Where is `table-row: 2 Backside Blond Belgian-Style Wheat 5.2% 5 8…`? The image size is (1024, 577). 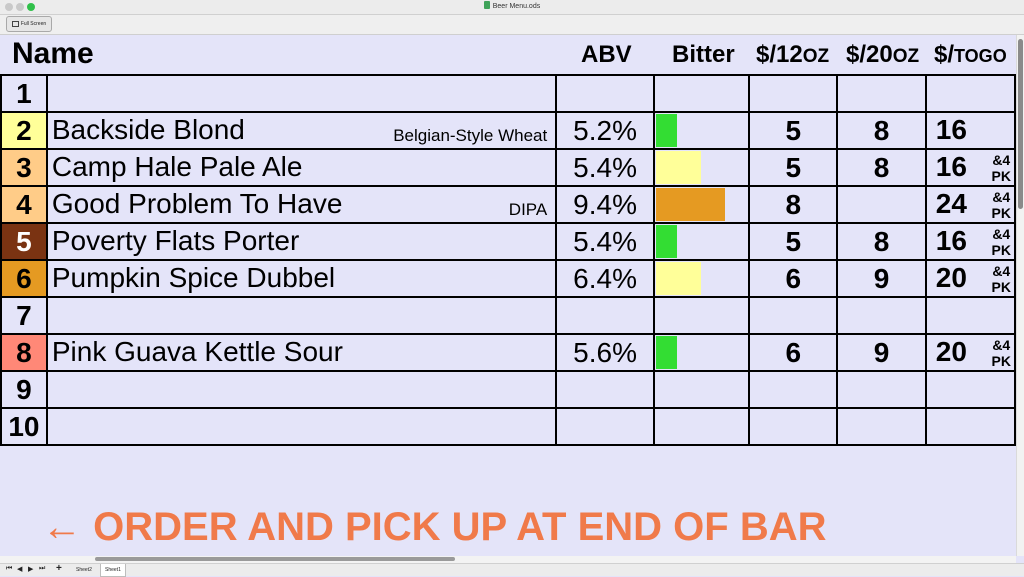
table-row: 2 Backside Blond Belgian-Style Wheat 5.2% 5 8… is located at coordinates (508, 130).